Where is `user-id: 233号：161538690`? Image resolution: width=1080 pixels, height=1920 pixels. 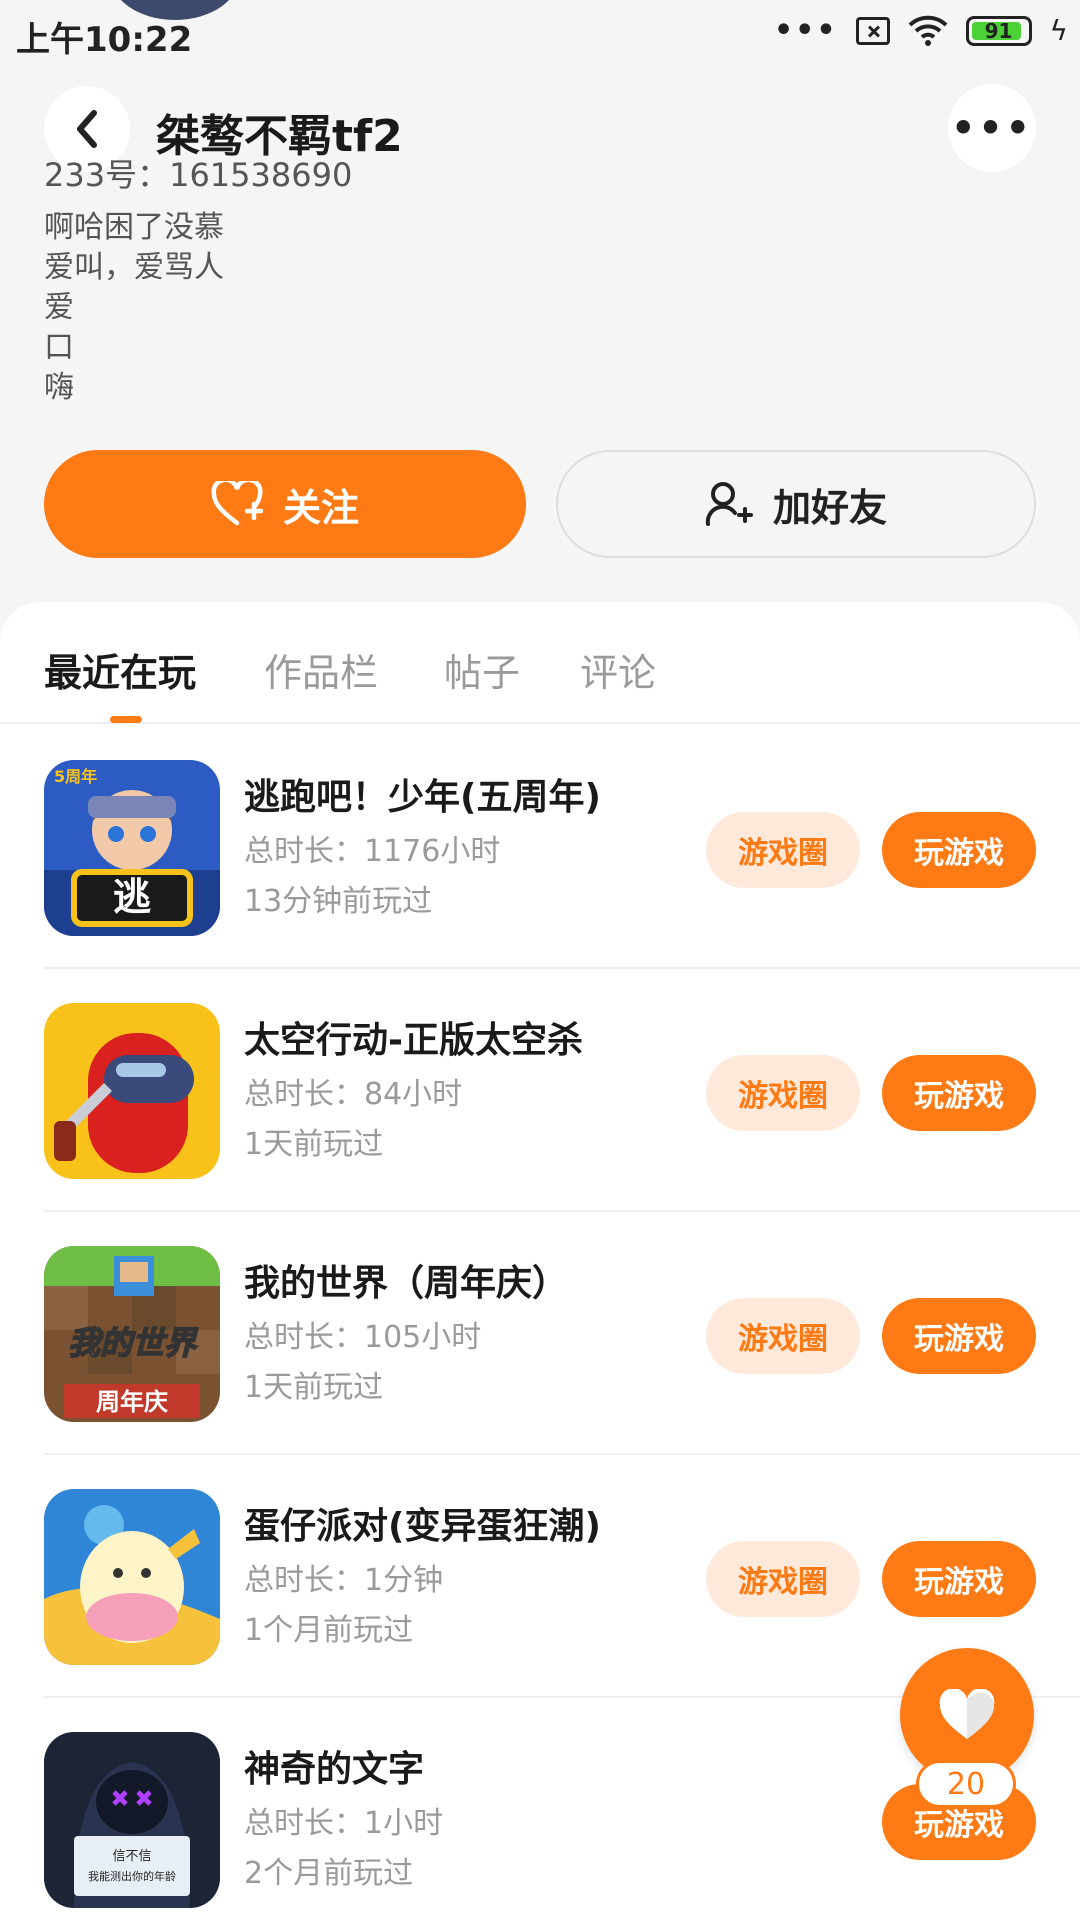
user-id: 233号：161538690 is located at coordinates (198, 175).